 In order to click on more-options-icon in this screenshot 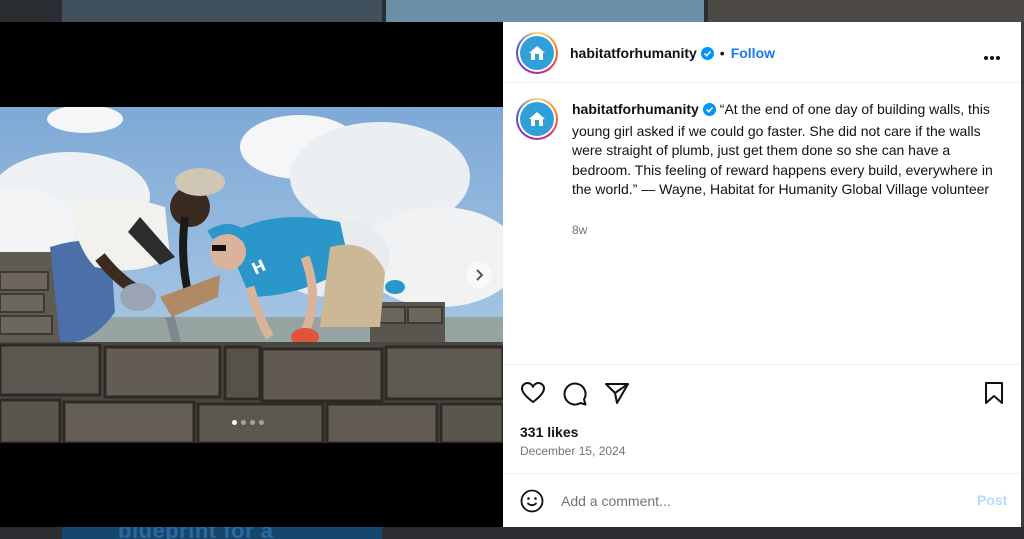, I will do `click(992, 58)`.